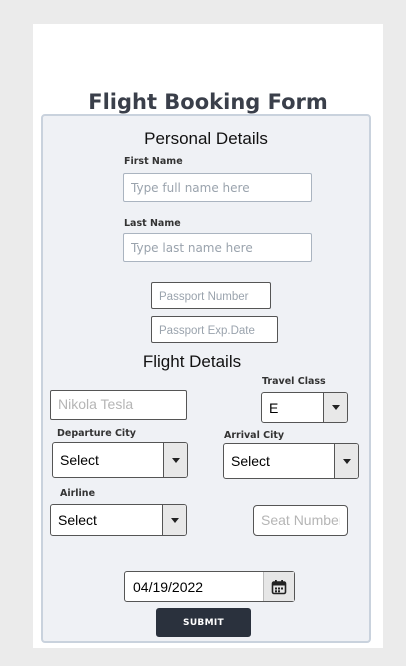 This screenshot has width=406, height=666. Describe the element at coordinates (214, 329) in the screenshot. I see `passport-exp-date-input` at that location.